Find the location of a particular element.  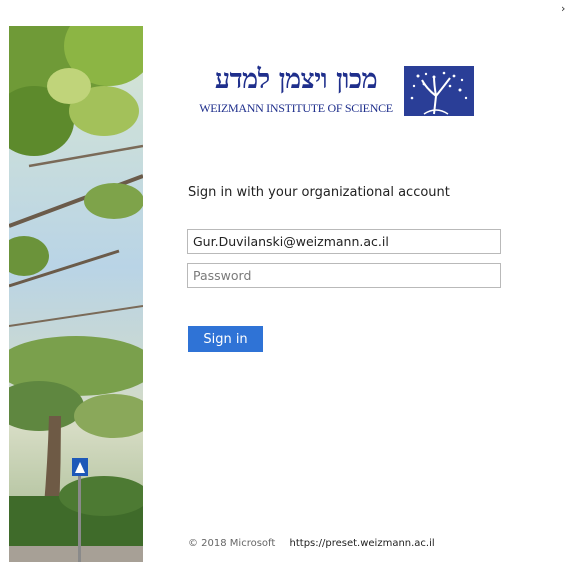

password-input is located at coordinates (344, 275).